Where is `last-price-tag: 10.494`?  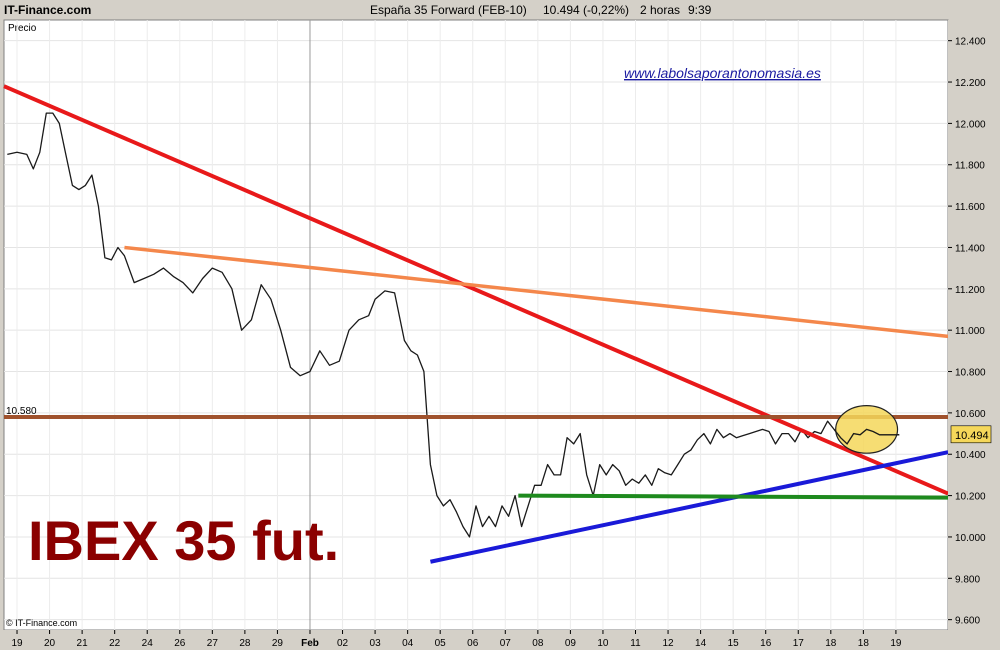
last-price-tag: 10.494 is located at coordinates (971, 434).